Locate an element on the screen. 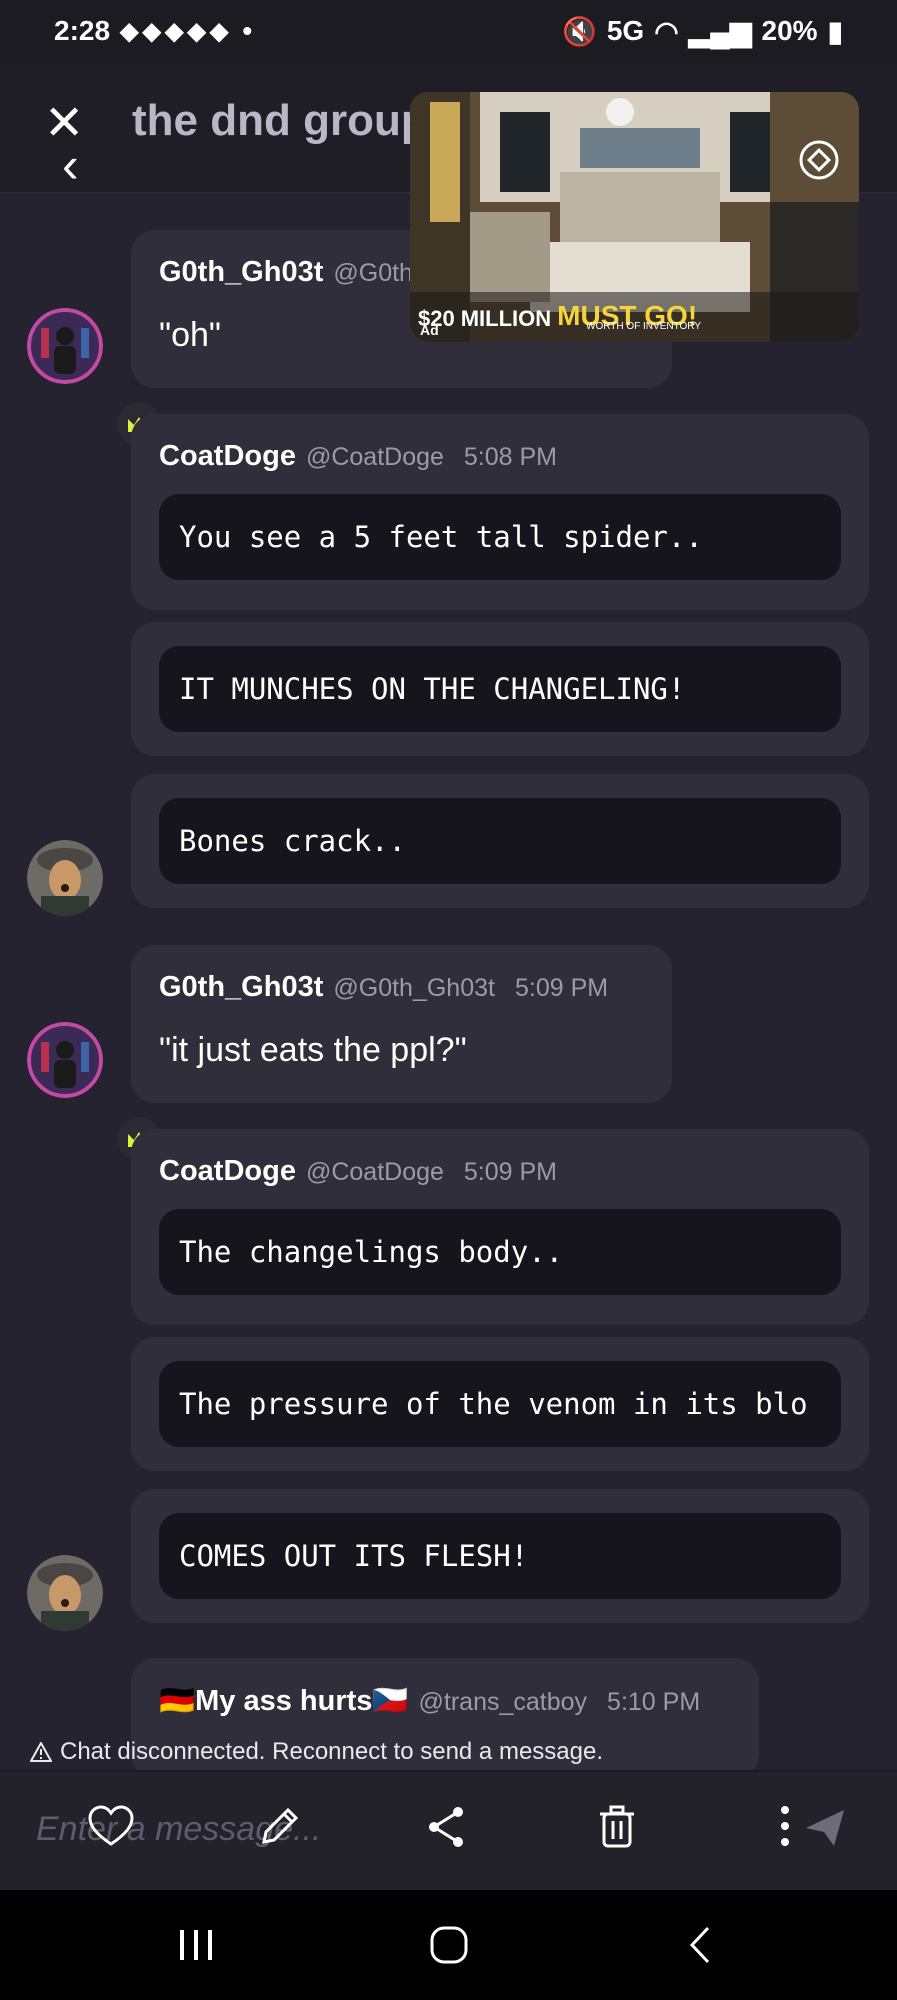 This screenshot has width=897, height=2000. warning-icon is located at coordinates (41, 1752).